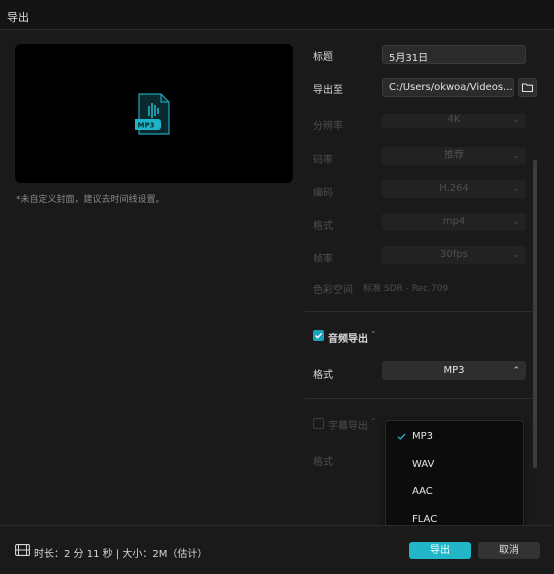 The height and width of the screenshot is (574, 554). I want to click on bitrate-select: 推荐 ⌄, so click(454, 156).